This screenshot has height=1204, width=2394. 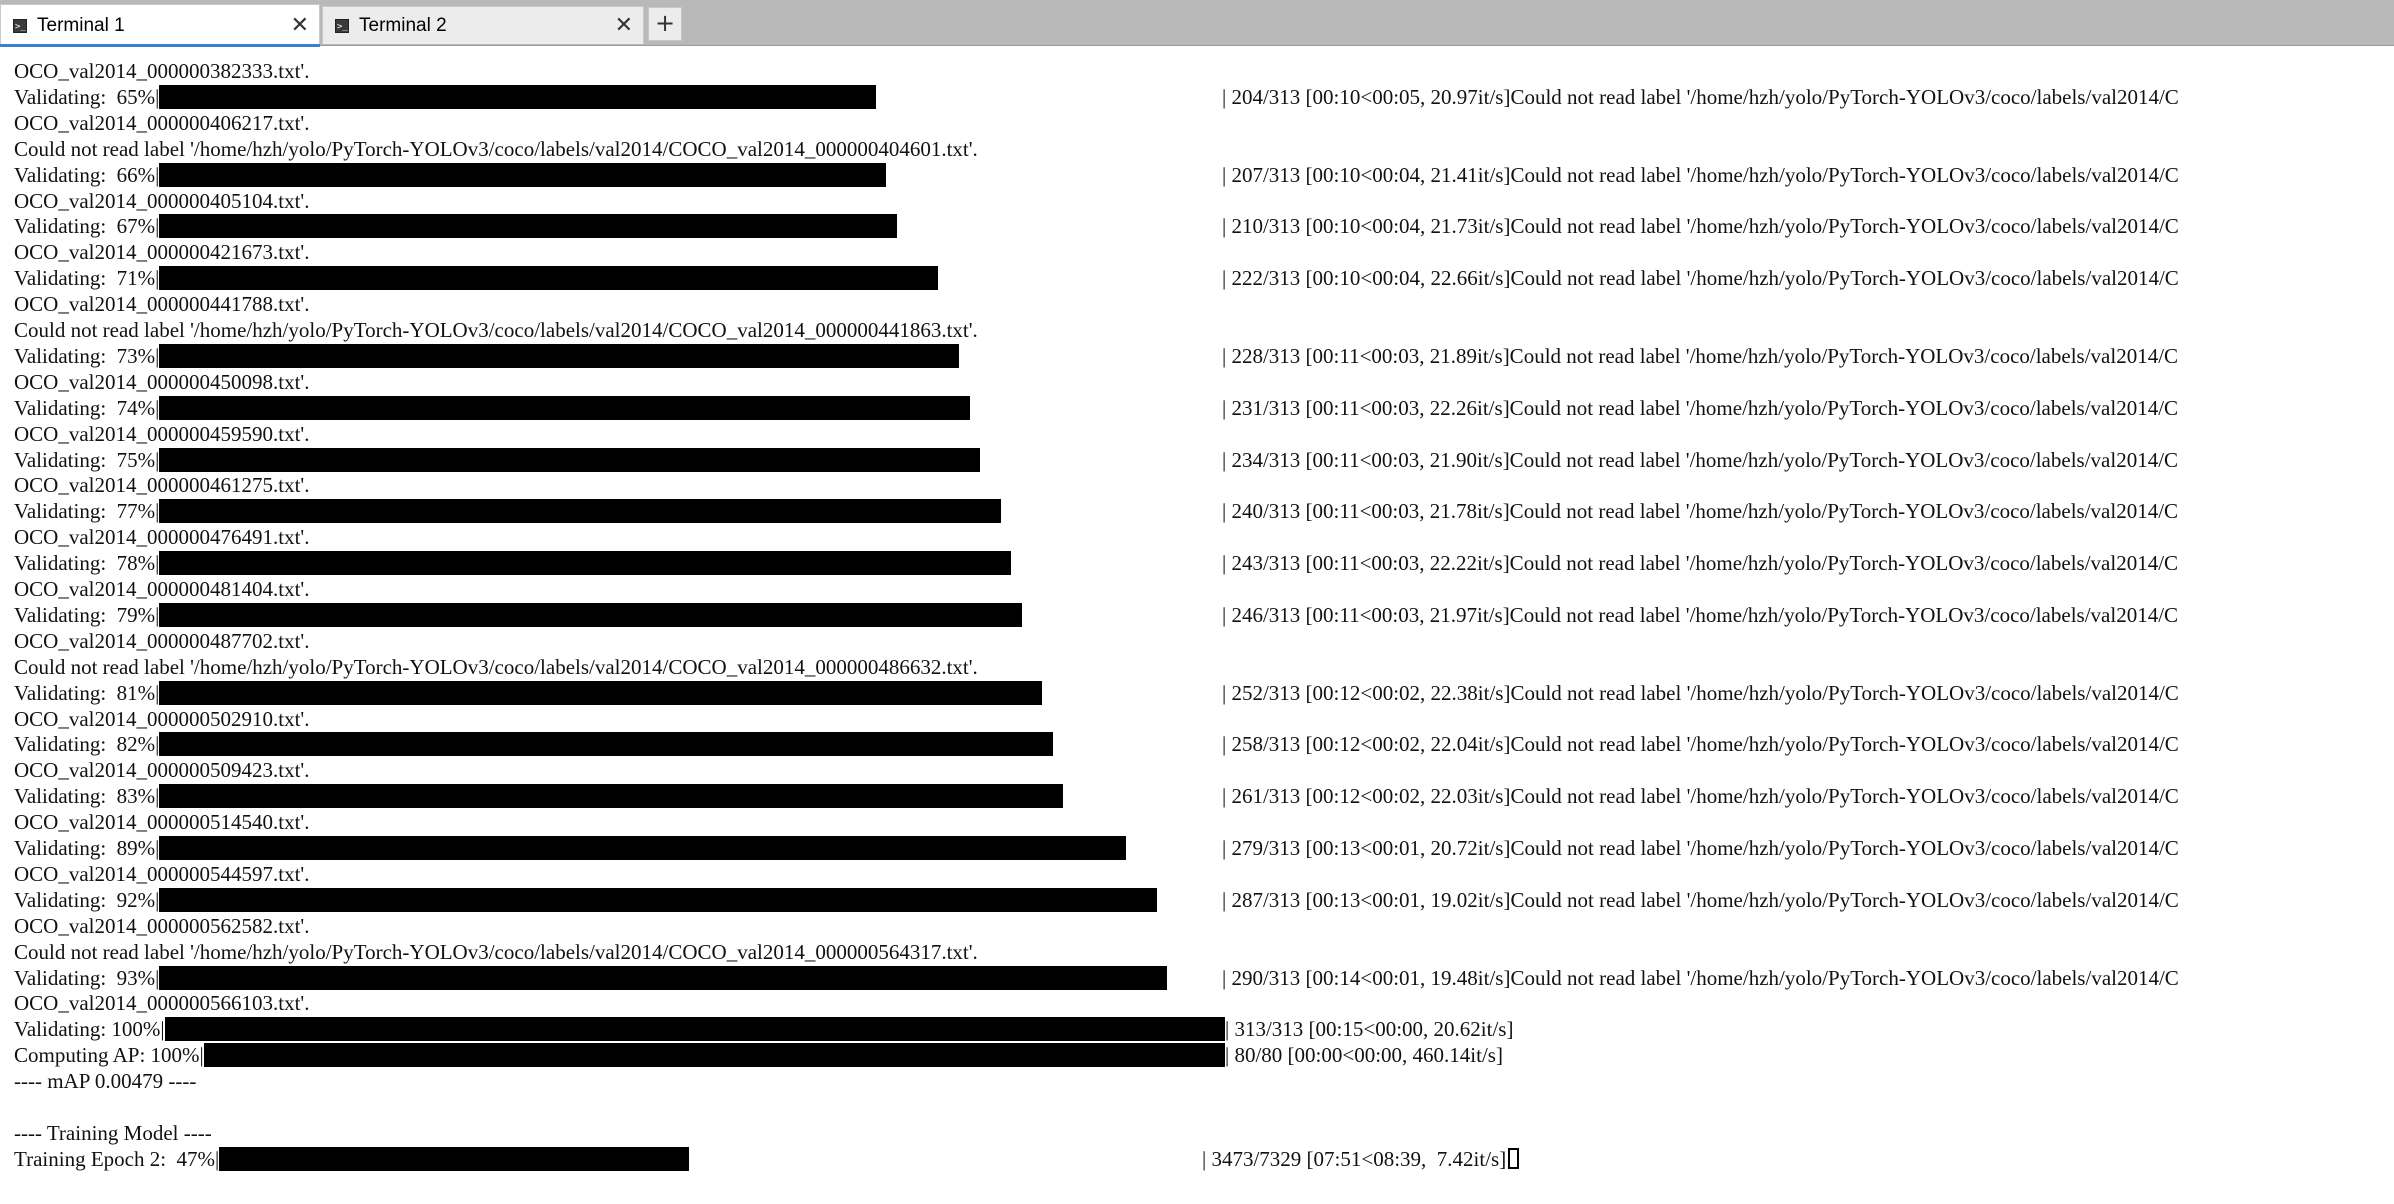 What do you see at coordinates (162, 381) in the screenshot?
I see `output-line: OCO_val2014_000000450098.txt'.` at bounding box center [162, 381].